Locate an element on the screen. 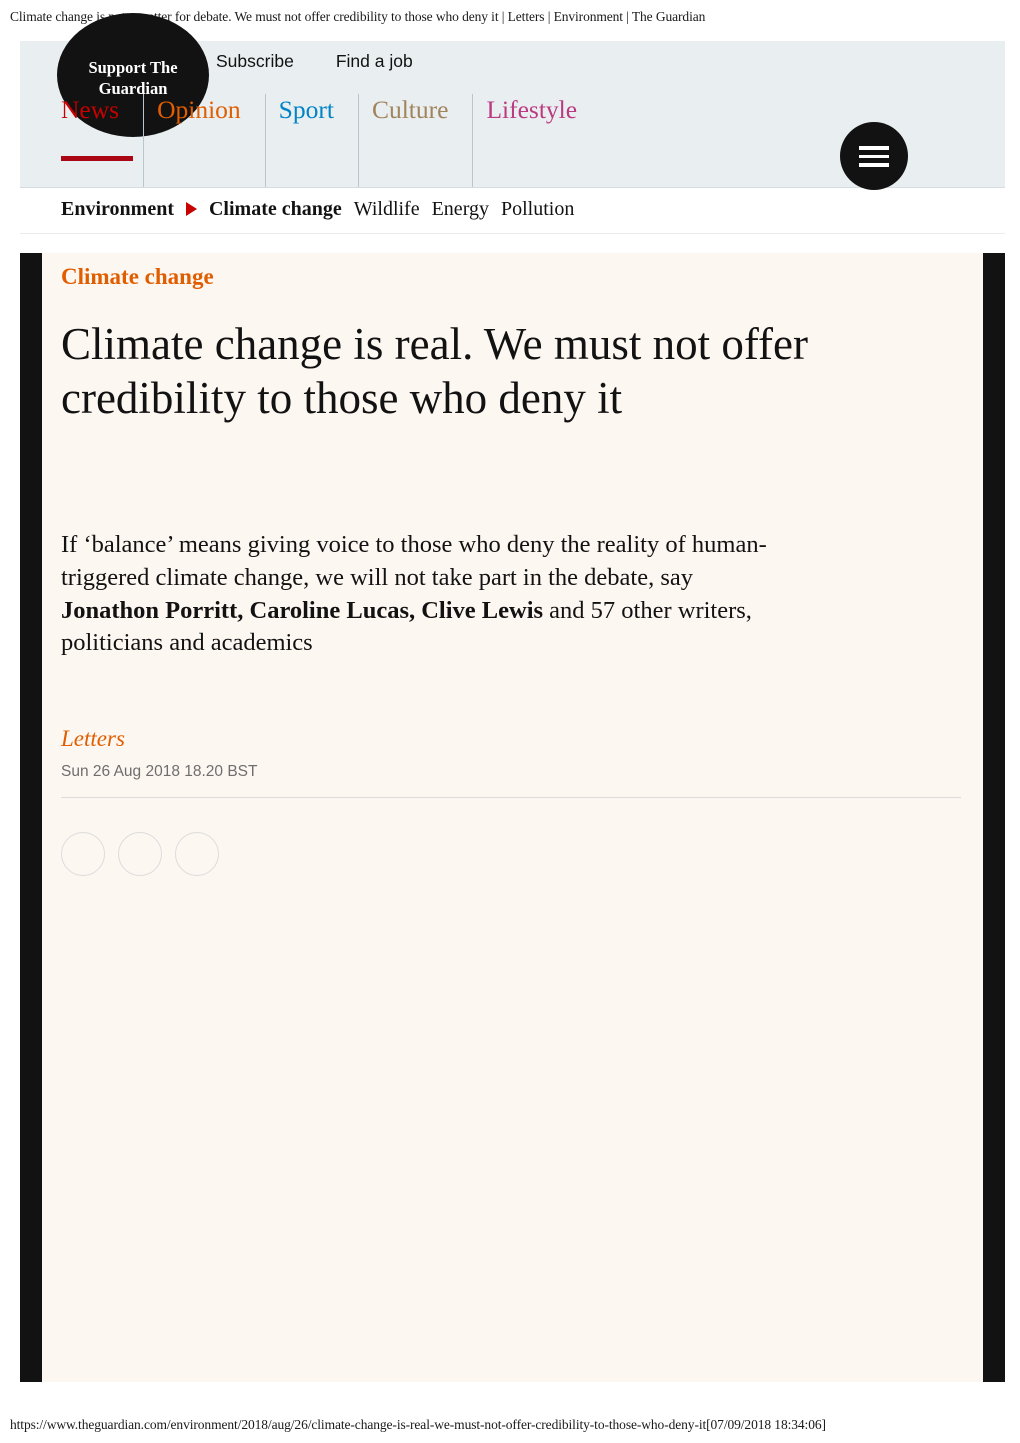 This screenshot has width=1020, height=1443. subnav-item-climate-change: Climate change is located at coordinates (275, 209).